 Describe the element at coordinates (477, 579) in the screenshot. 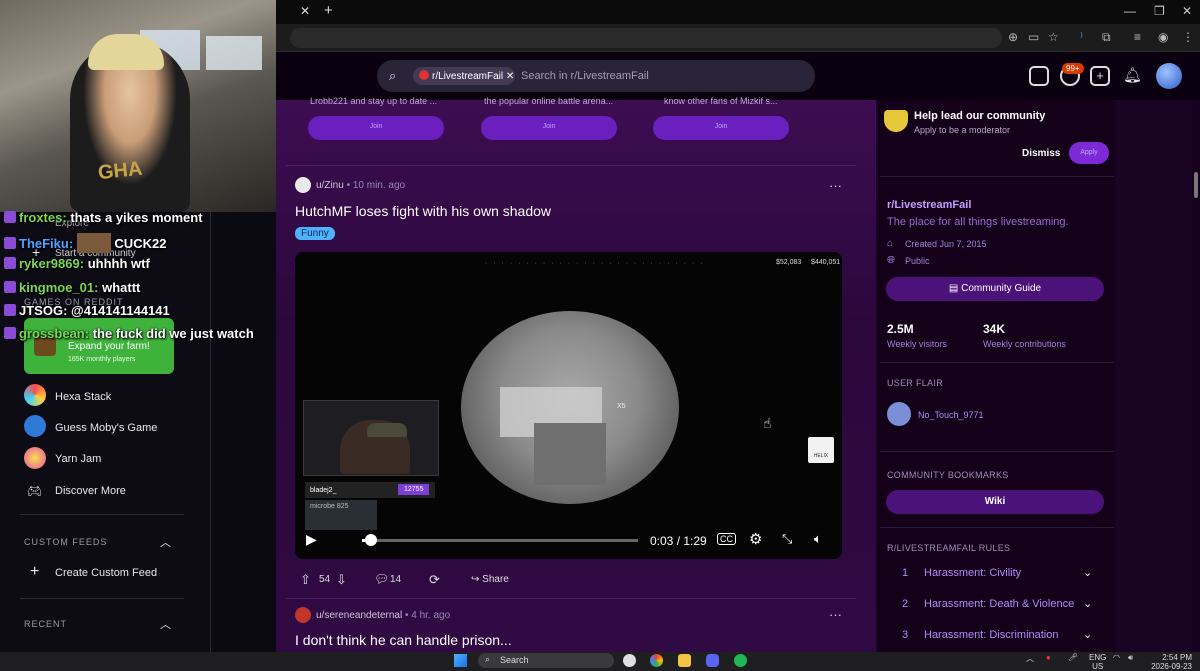

I see `share-icon: ↪` at that location.